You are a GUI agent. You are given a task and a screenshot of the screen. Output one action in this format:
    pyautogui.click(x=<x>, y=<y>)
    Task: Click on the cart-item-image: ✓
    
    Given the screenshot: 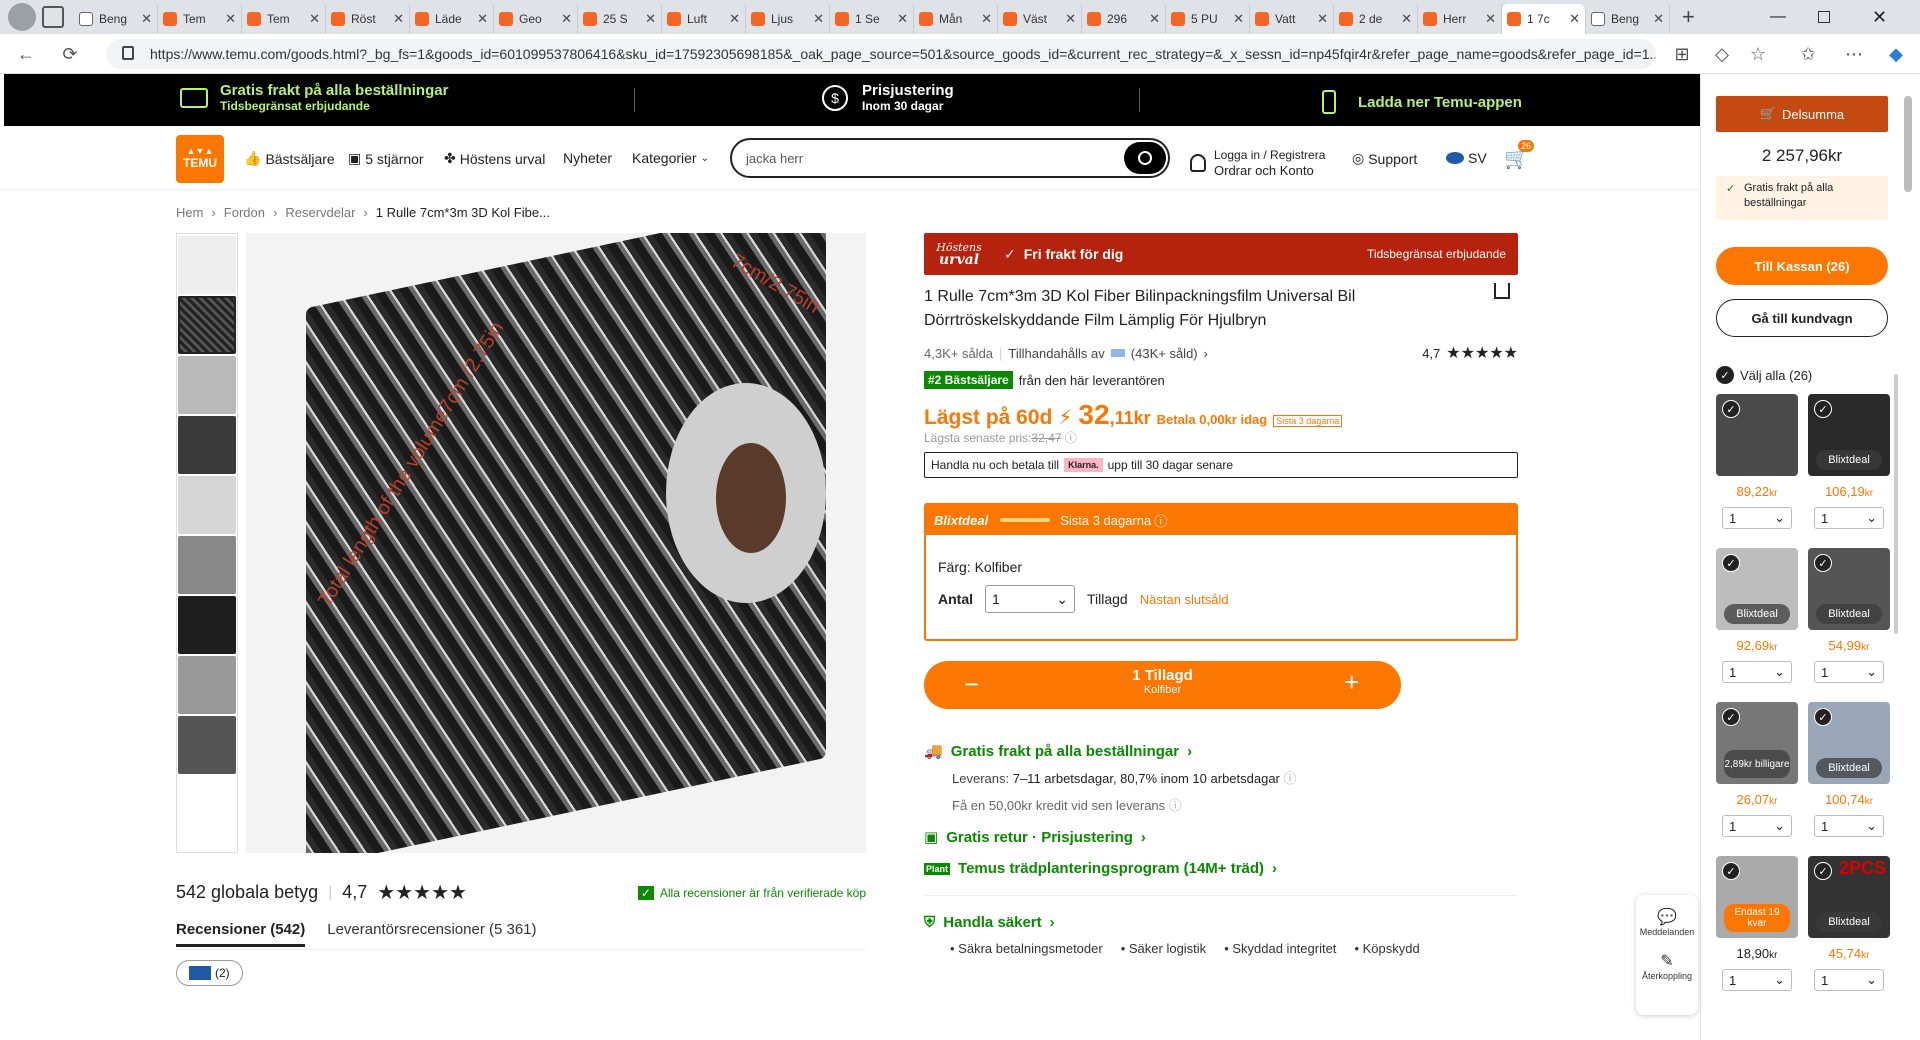 What is the action you would take?
    pyautogui.click(x=1757, y=435)
    